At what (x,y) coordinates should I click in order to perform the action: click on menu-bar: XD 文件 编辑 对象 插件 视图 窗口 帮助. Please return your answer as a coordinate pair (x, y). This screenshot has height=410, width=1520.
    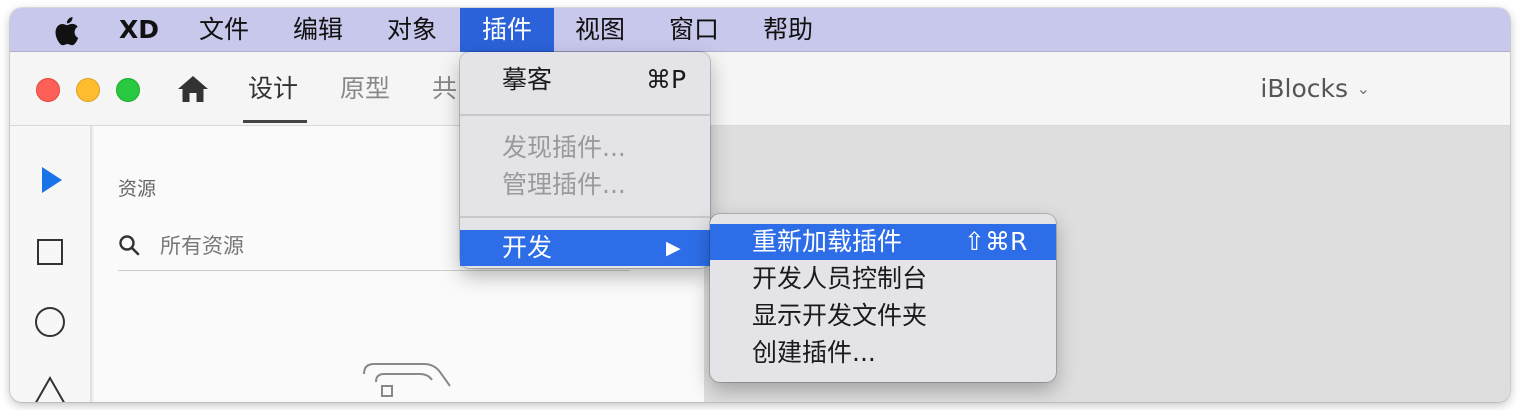
    Looking at the image, I should click on (760, 30).